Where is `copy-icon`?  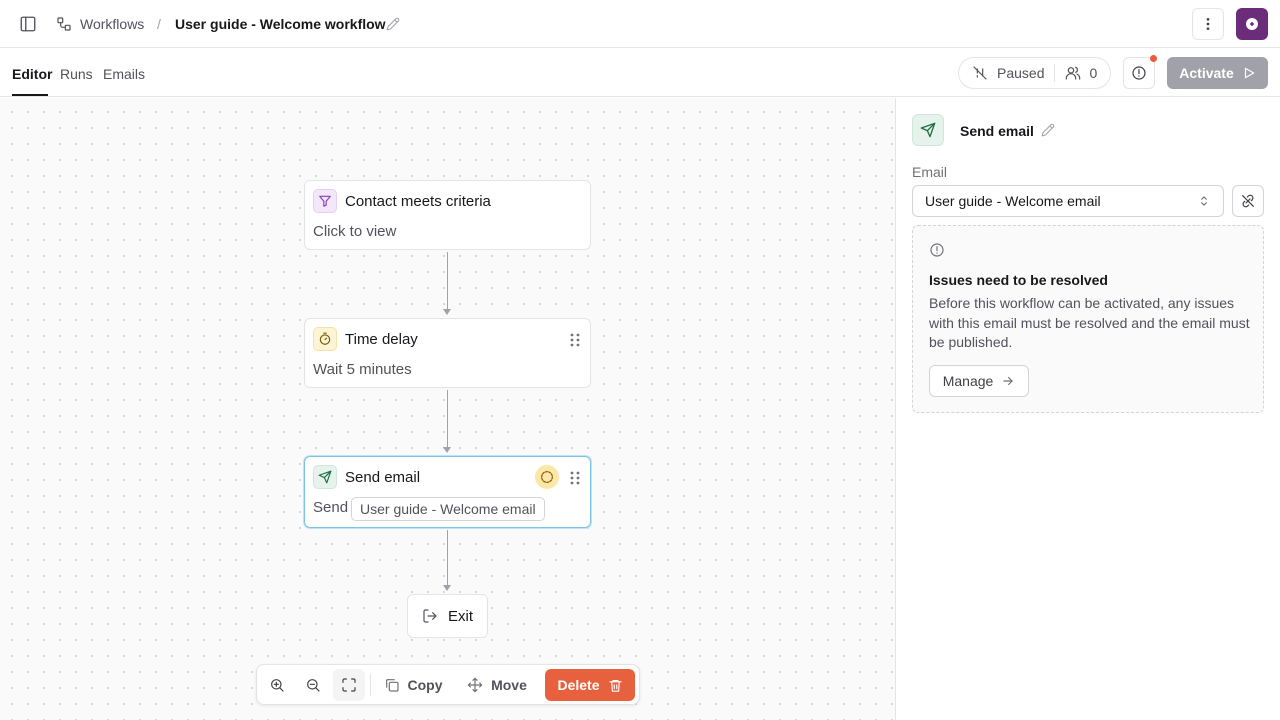
copy-icon is located at coordinates (392, 685).